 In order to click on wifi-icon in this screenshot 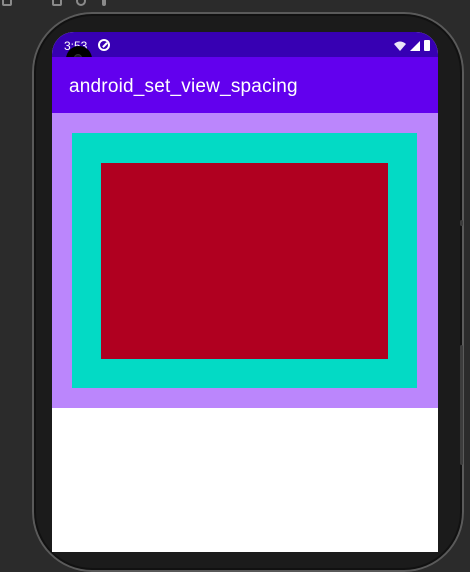, I will do `click(400, 46)`.